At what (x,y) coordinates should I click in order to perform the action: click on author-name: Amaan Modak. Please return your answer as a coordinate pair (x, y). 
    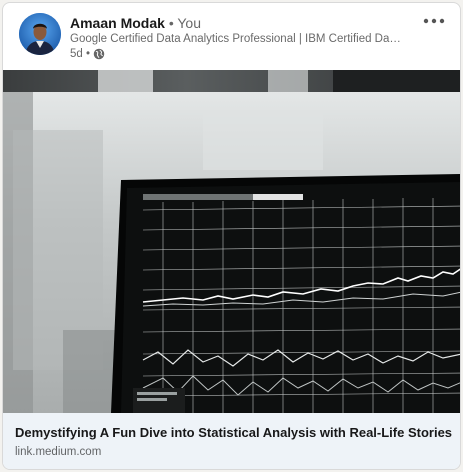
    Looking at the image, I should click on (117, 23).